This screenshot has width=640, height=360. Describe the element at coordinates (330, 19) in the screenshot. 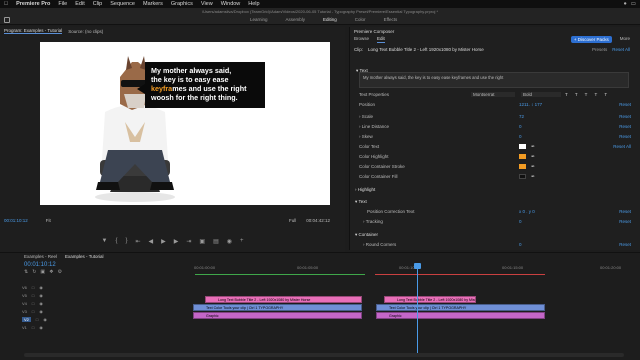

I see `workspace-editing: Editing` at that location.